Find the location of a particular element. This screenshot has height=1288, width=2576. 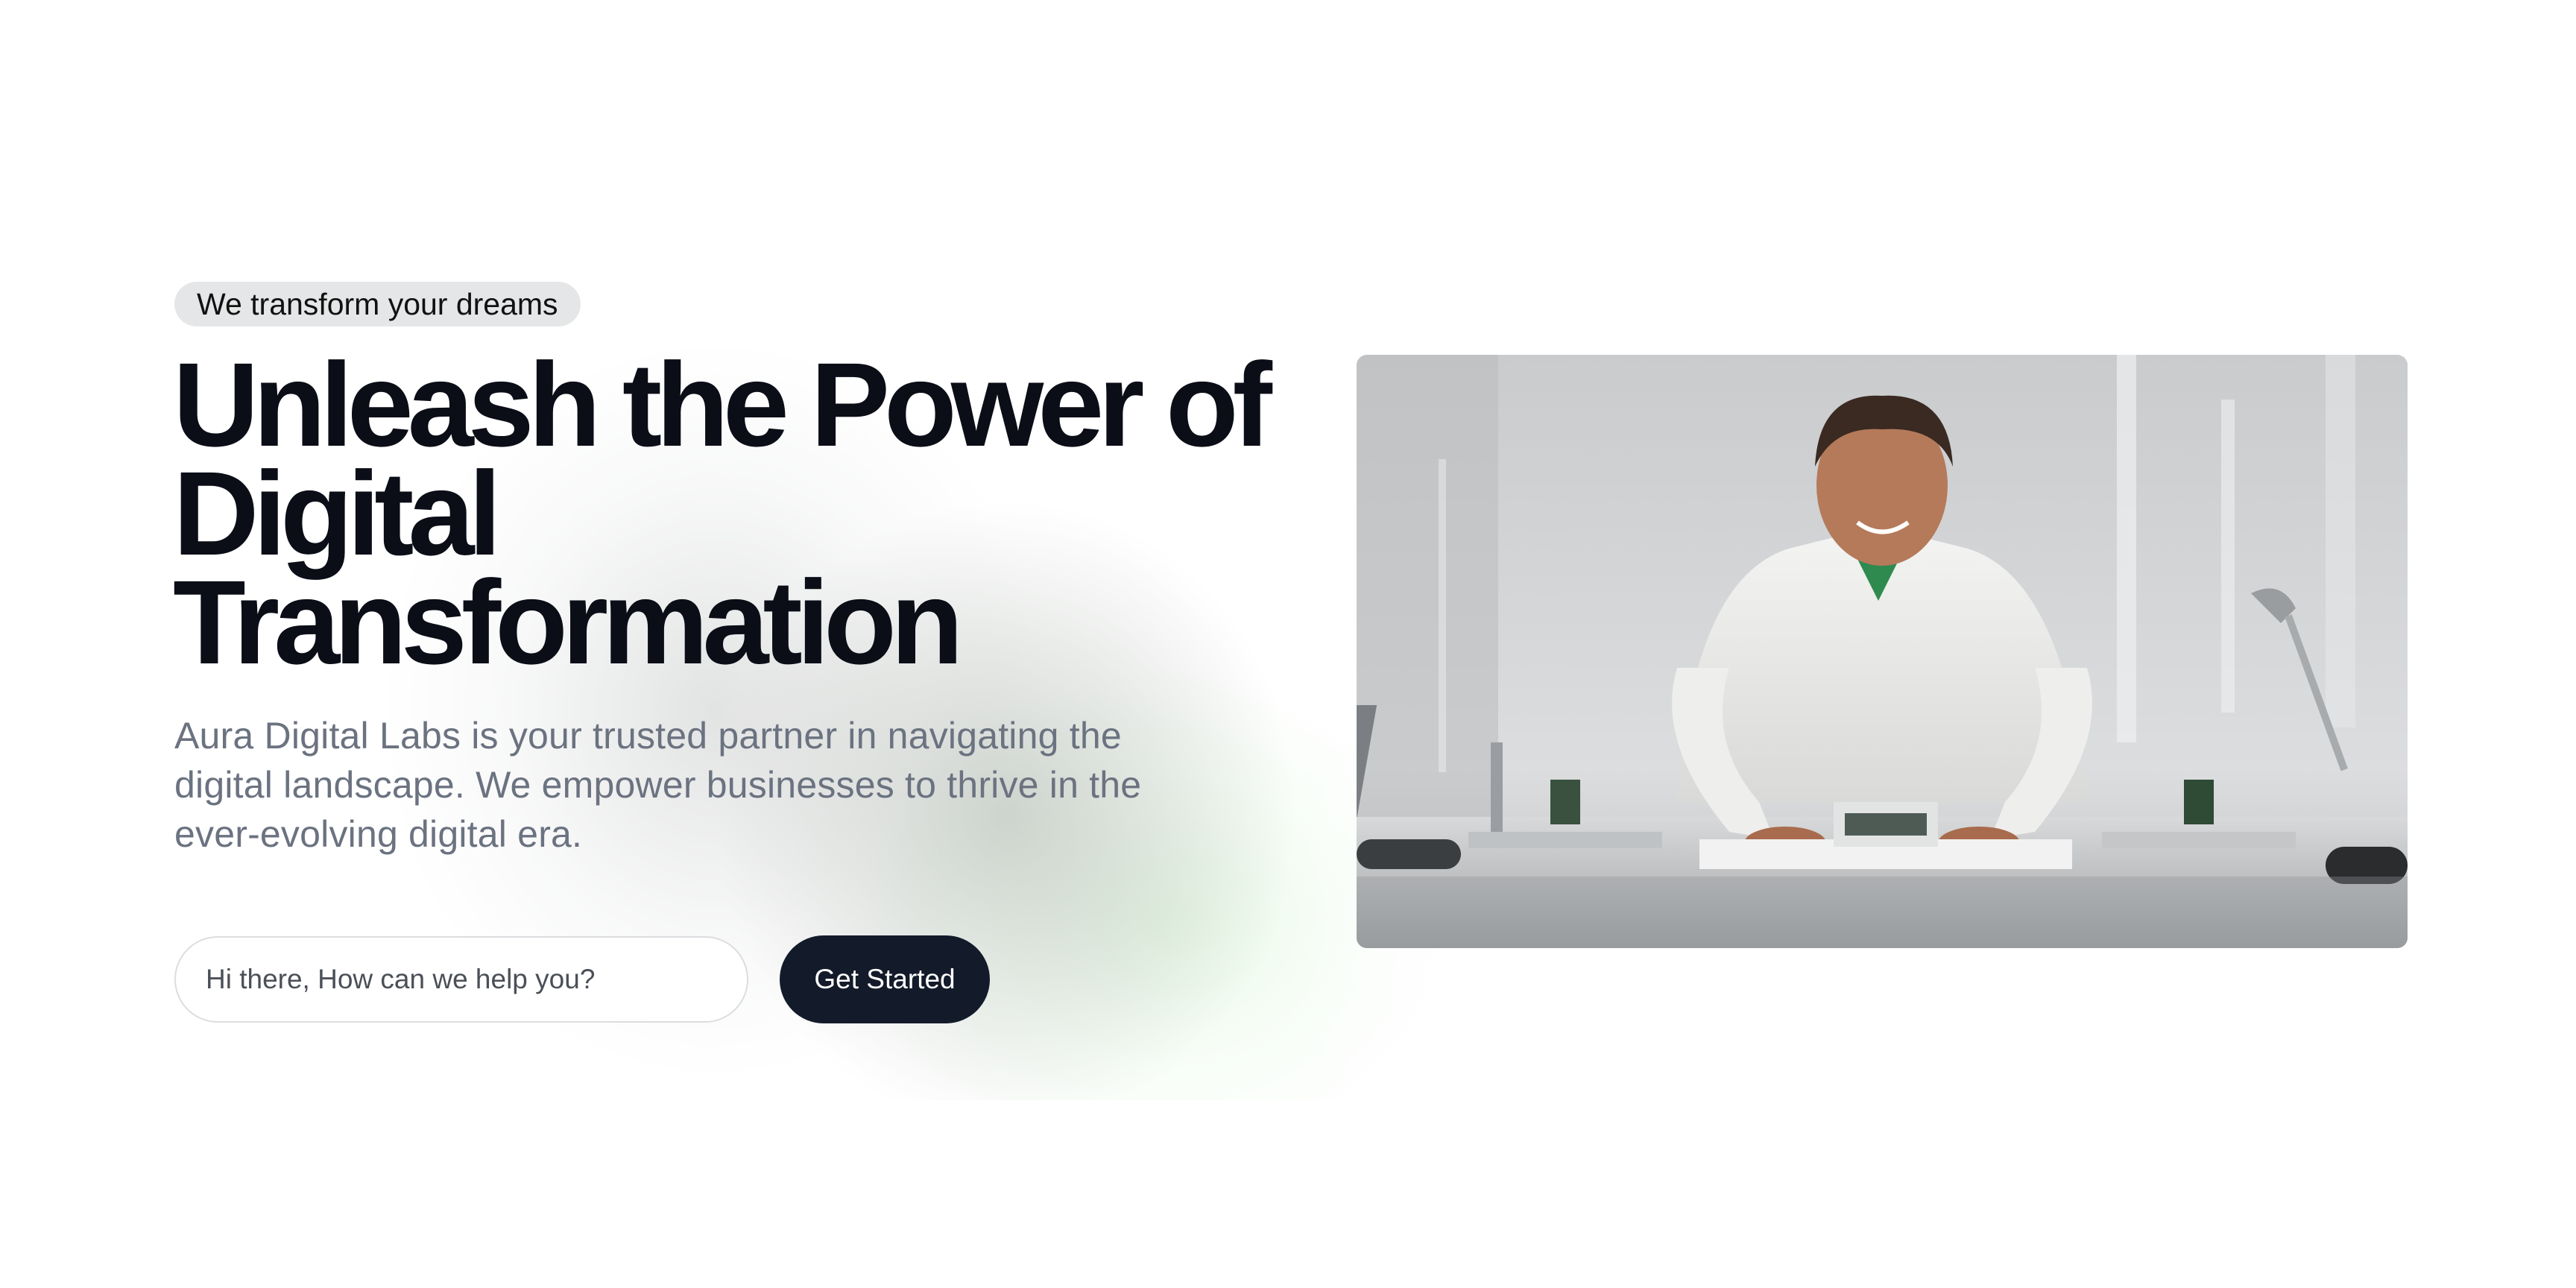

hero-headline-line-2: Digital is located at coordinates (337, 513).